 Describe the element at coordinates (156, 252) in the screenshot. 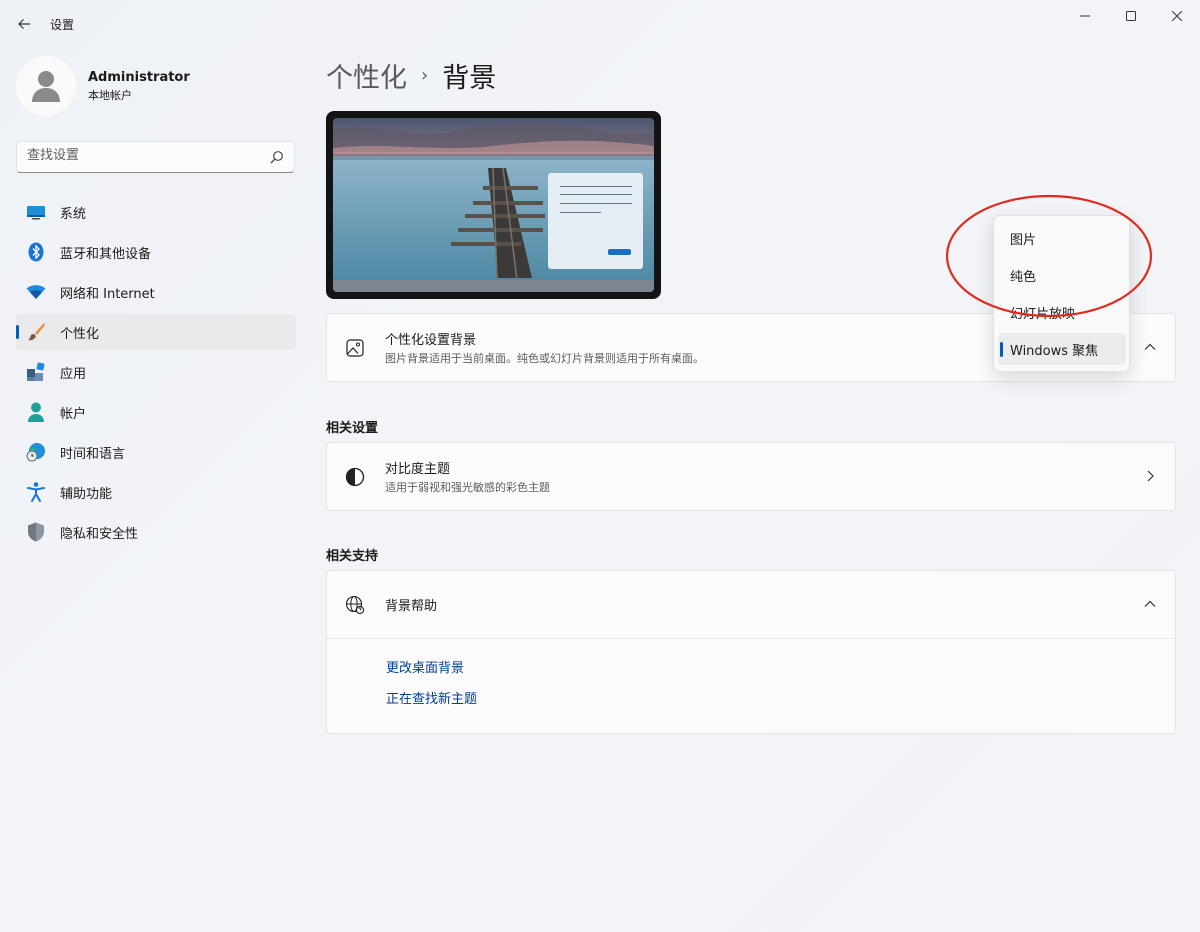

I see `sidebar-item-bluetooth: 蓝牙和其他设备` at that location.